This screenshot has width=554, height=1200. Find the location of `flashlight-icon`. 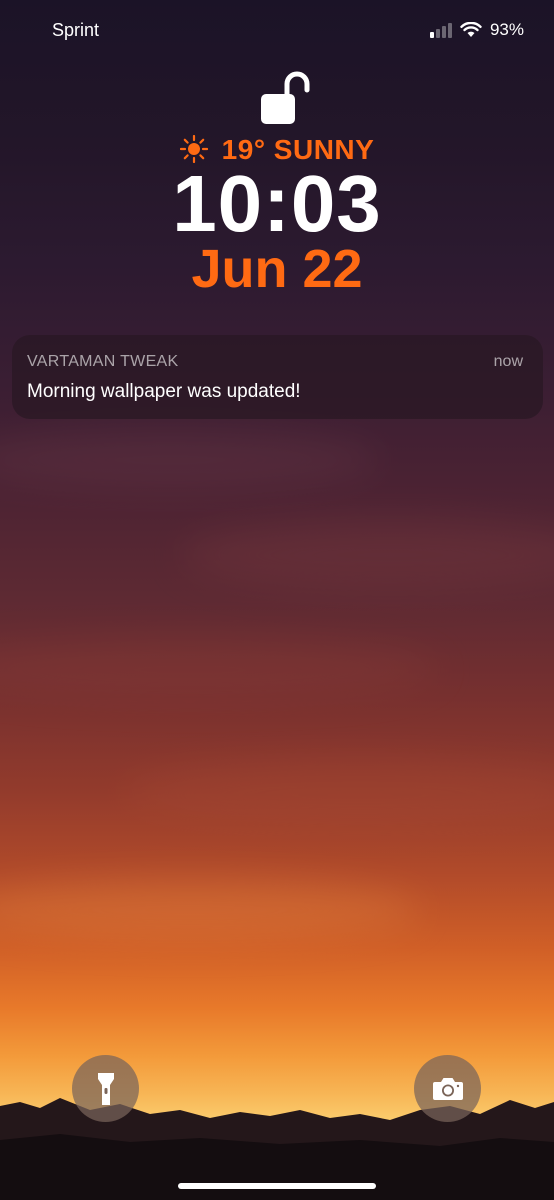

flashlight-icon is located at coordinates (105, 1088).